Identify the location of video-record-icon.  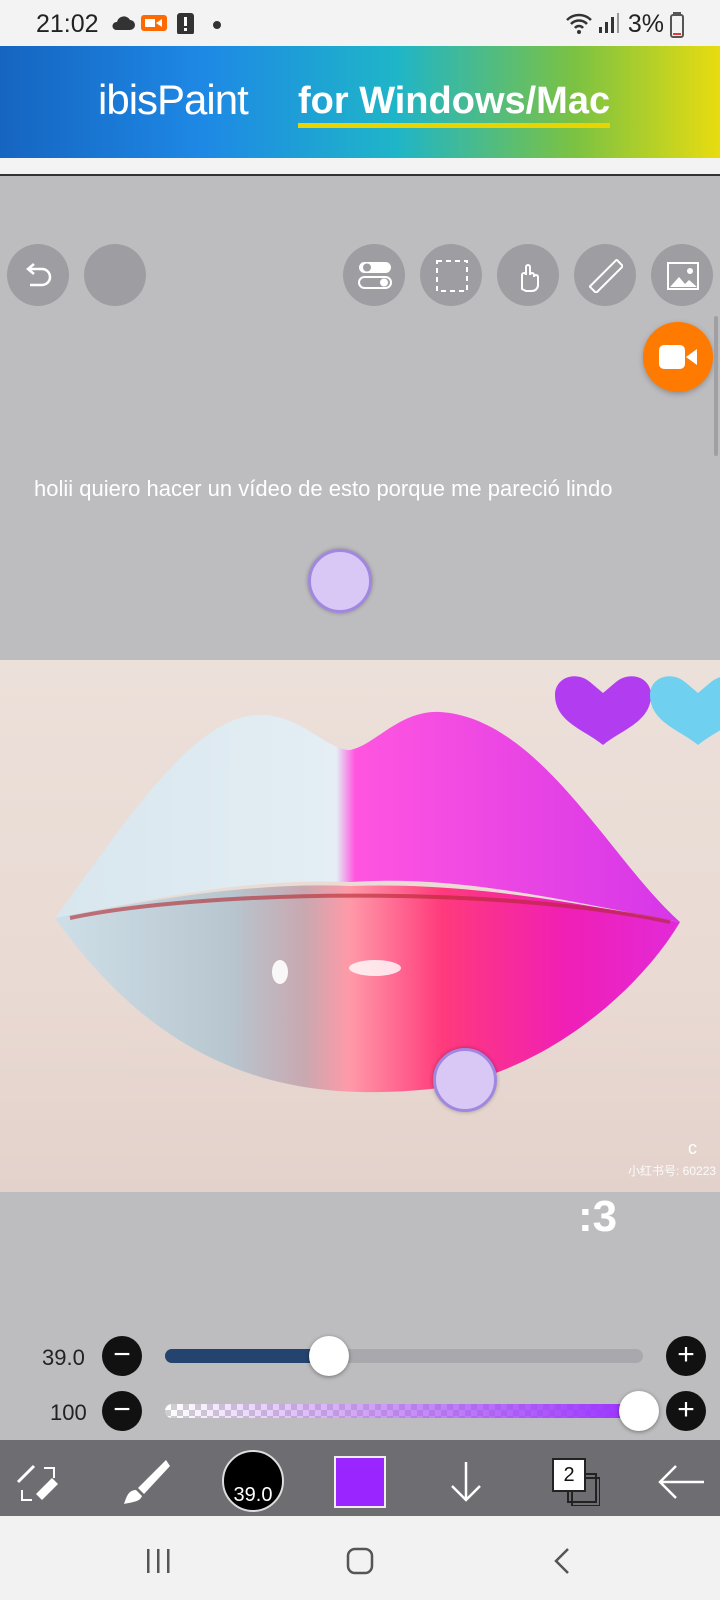
(678, 357).